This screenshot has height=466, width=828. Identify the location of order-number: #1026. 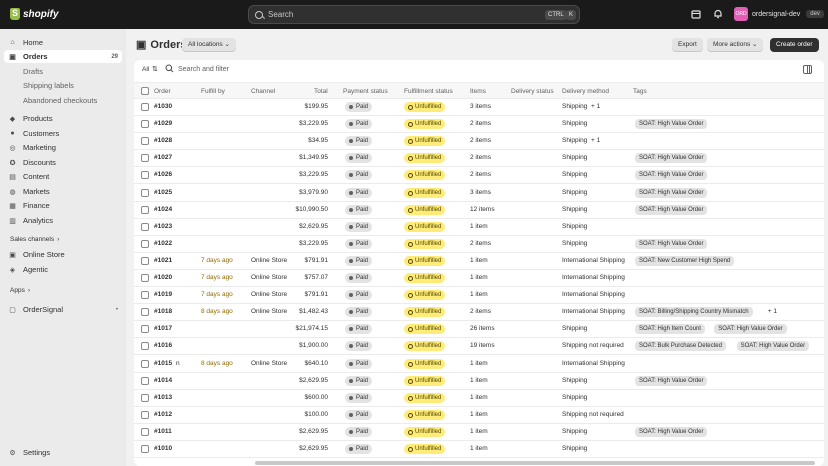
(163, 174).